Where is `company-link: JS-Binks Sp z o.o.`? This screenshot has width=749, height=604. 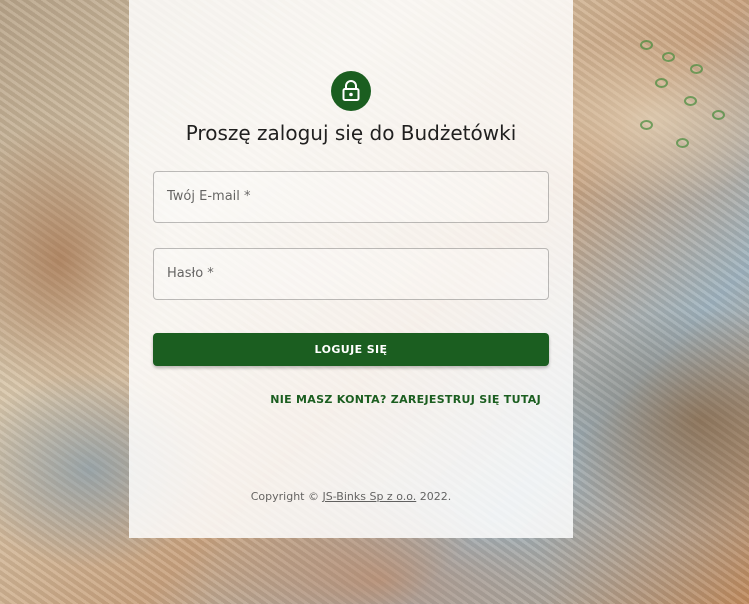 company-link: JS-Binks Sp z o.o. is located at coordinates (369, 496).